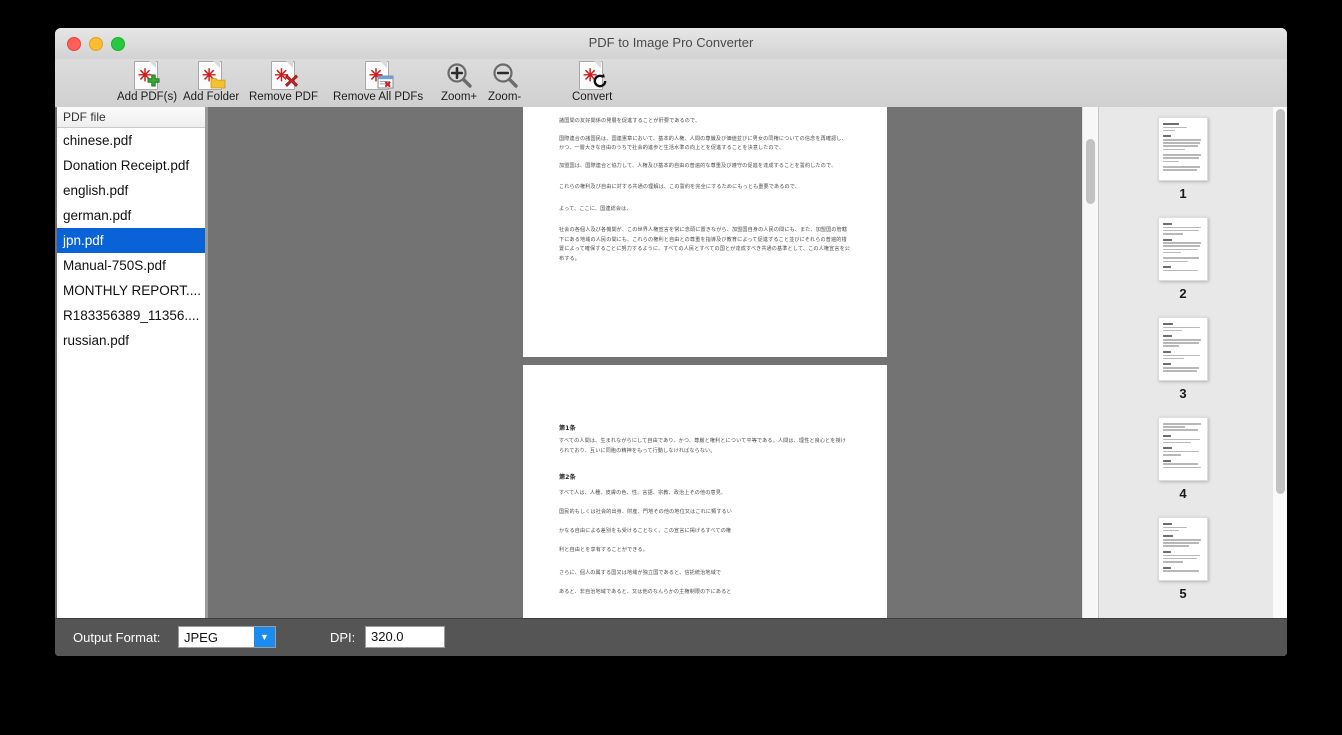  I want to click on thumbnail-page-number: 2, so click(1183, 293).